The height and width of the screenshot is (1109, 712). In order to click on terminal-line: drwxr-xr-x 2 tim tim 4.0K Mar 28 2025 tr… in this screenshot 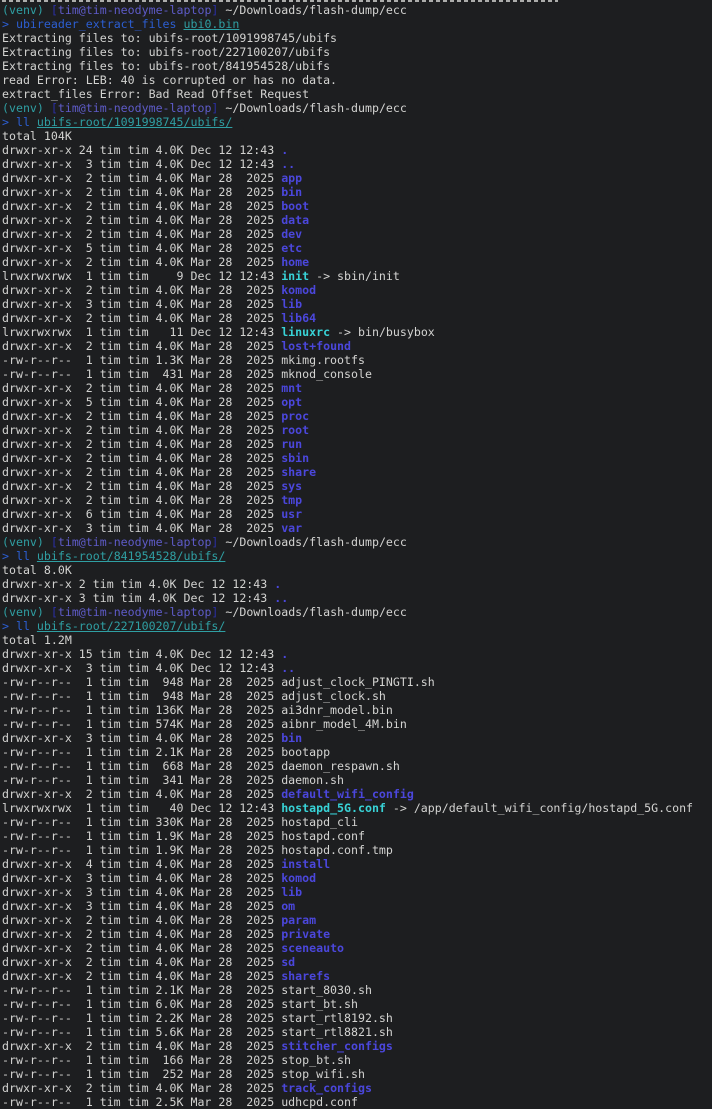, I will do `click(357, 1088)`.